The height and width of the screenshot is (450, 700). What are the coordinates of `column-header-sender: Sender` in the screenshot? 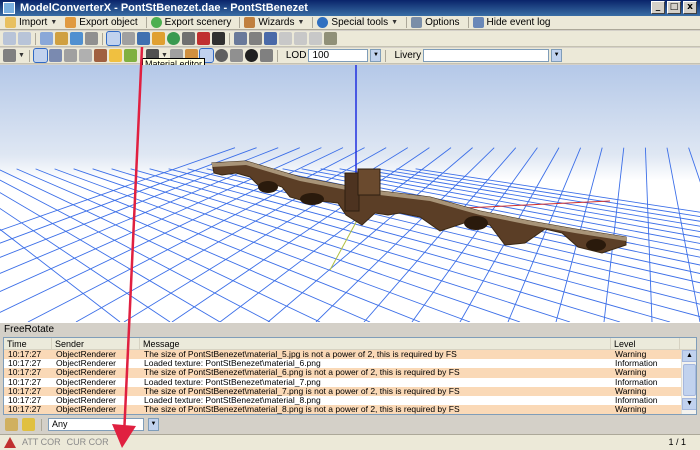 It's located at (96, 343).